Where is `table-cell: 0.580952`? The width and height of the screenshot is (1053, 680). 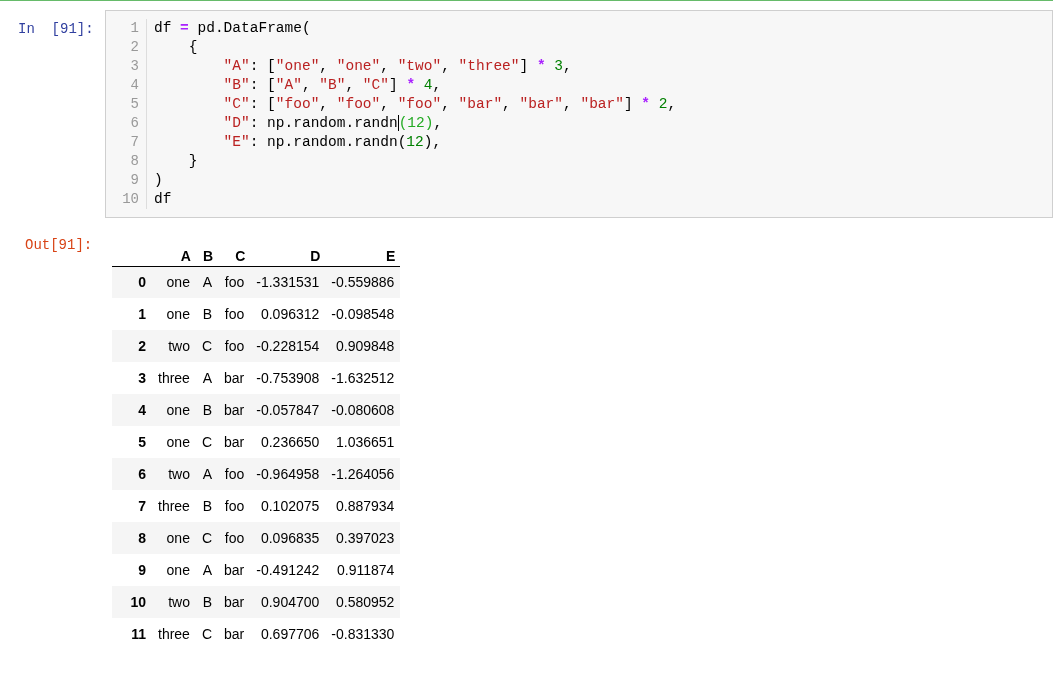 table-cell: 0.580952 is located at coordinates (365, 601).